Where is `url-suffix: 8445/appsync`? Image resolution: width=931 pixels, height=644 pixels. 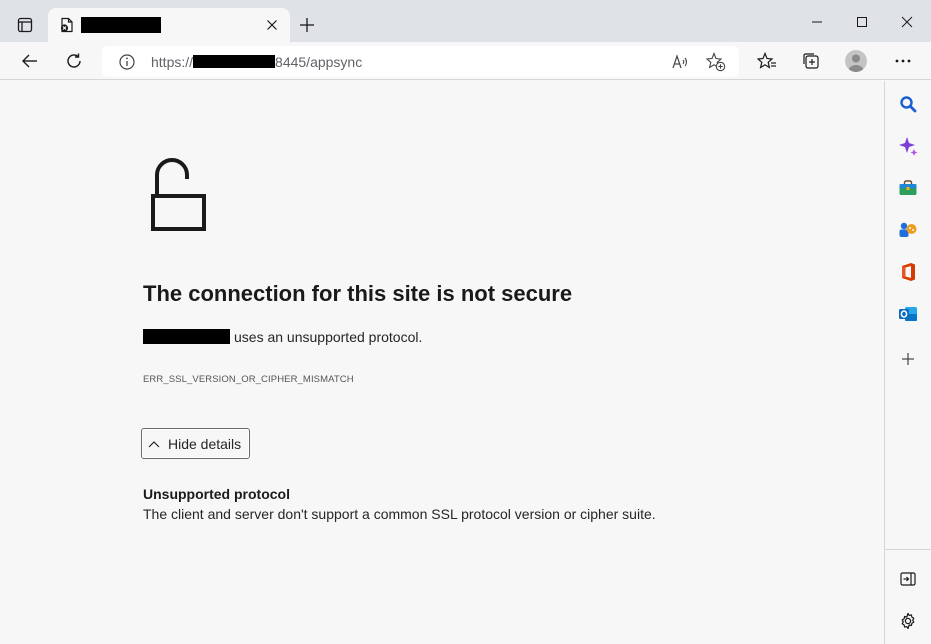
url-suffix: 8445/appsync is located at coordinates (319, 62).